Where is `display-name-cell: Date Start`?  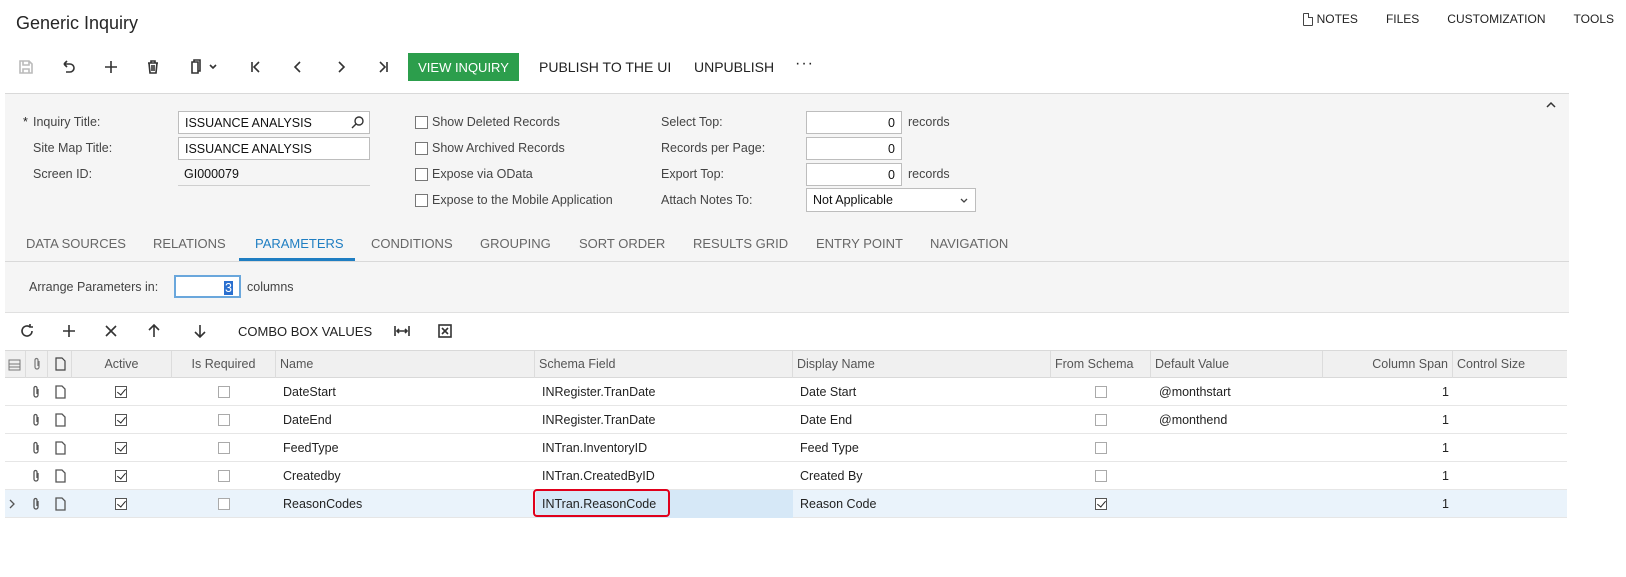
display-name-cell: Date Start is located at coordinates (828, 392).